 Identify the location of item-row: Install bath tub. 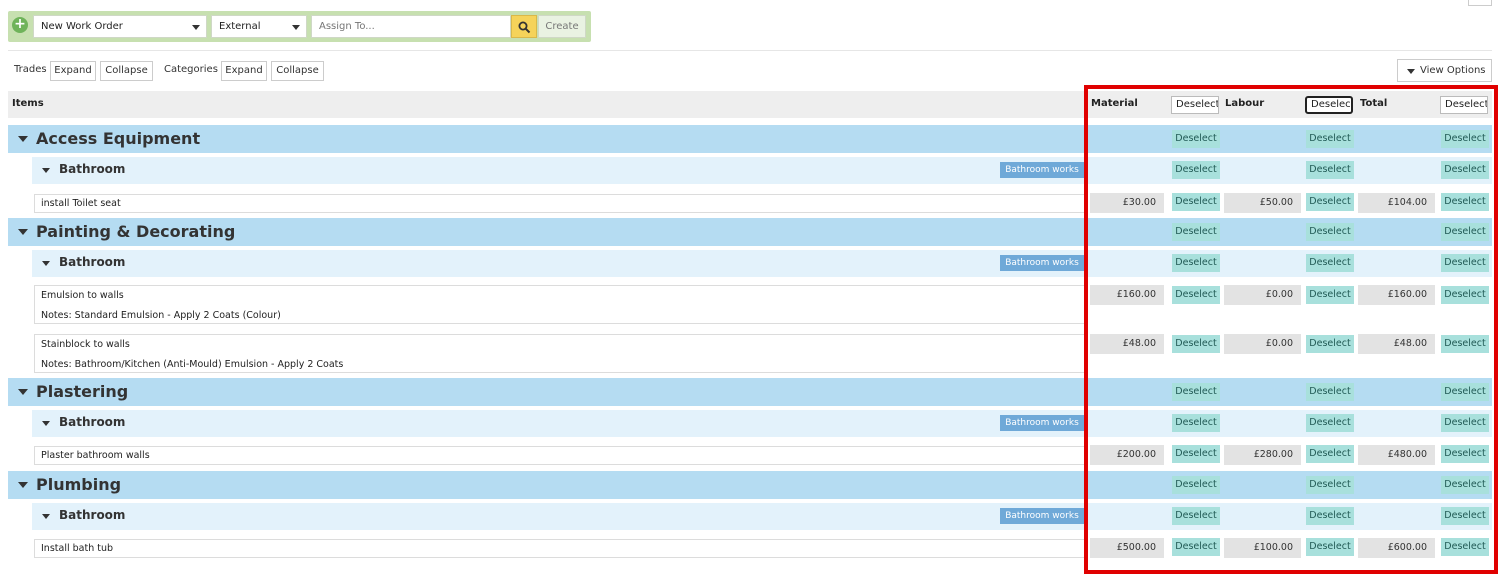
(560, 548).